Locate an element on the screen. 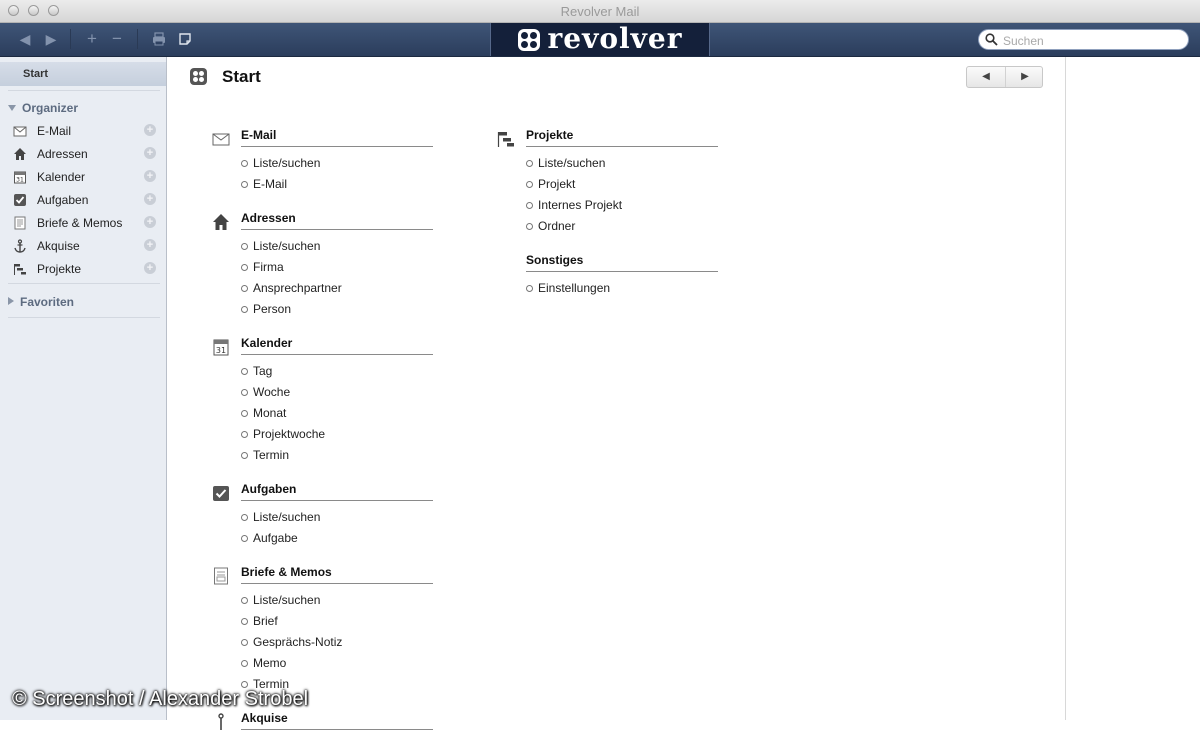  sidebar-item-briefe-memos: Briefe & Memos + is located at coordinates (85, 223).